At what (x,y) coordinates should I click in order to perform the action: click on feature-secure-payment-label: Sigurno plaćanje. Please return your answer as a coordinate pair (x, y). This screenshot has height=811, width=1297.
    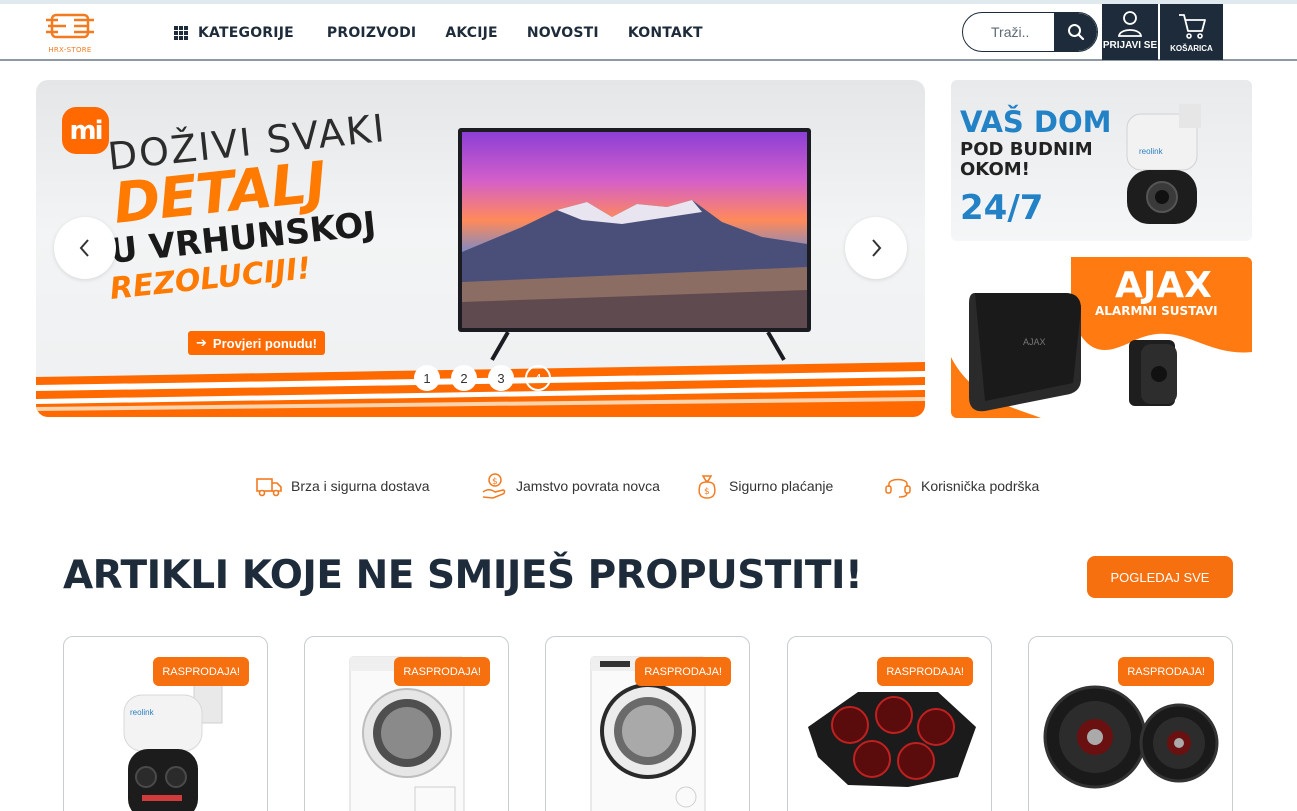
    Looking at the image, I should click on (781, 486).